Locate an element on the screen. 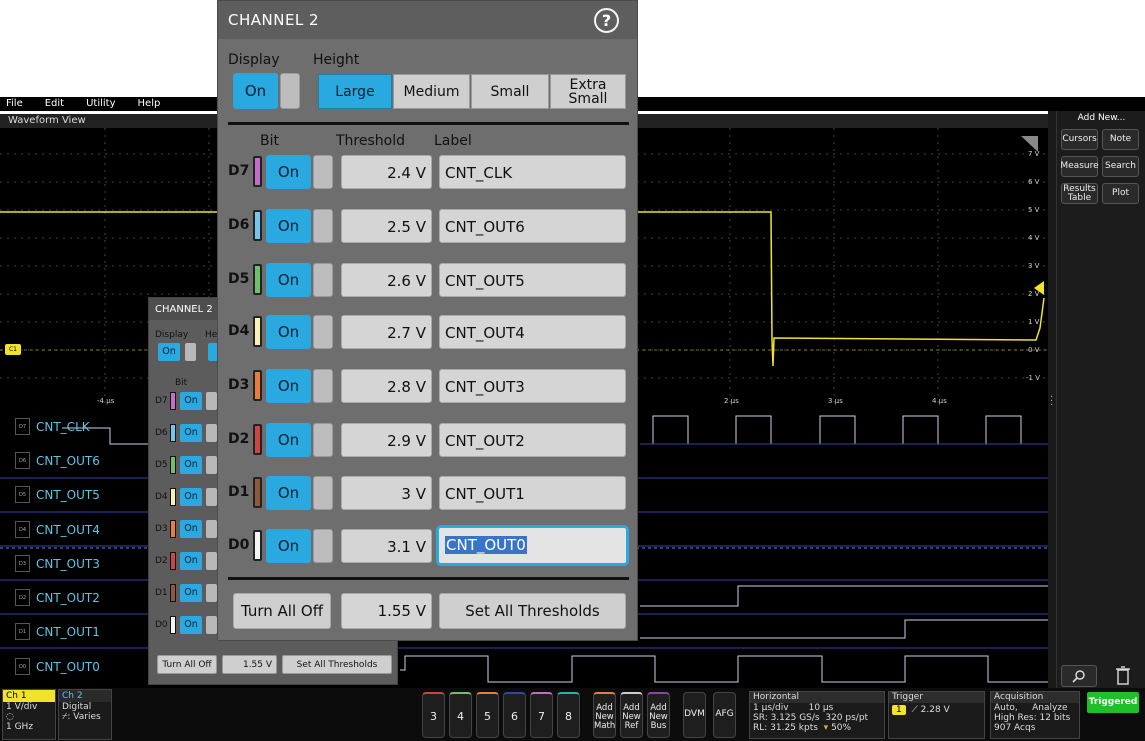 The image size is (1145, 741). digital-label-d1: CNT_OUT1 is located at coordinates (68, 632).